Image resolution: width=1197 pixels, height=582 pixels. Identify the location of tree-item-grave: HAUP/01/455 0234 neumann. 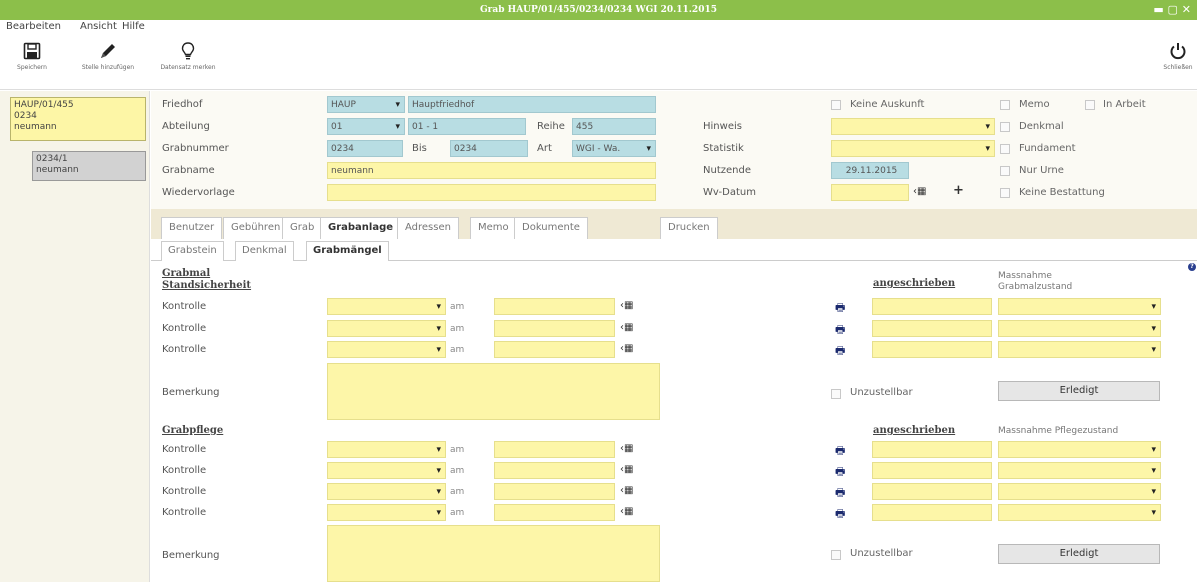
(78, 119).